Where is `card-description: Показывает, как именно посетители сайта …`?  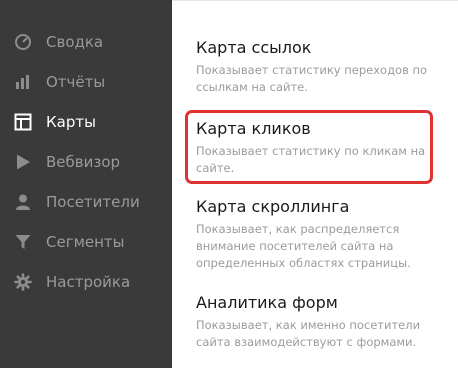 card-description: Показывает, как именно посетители сайта … is located at coordinates (308, 333).